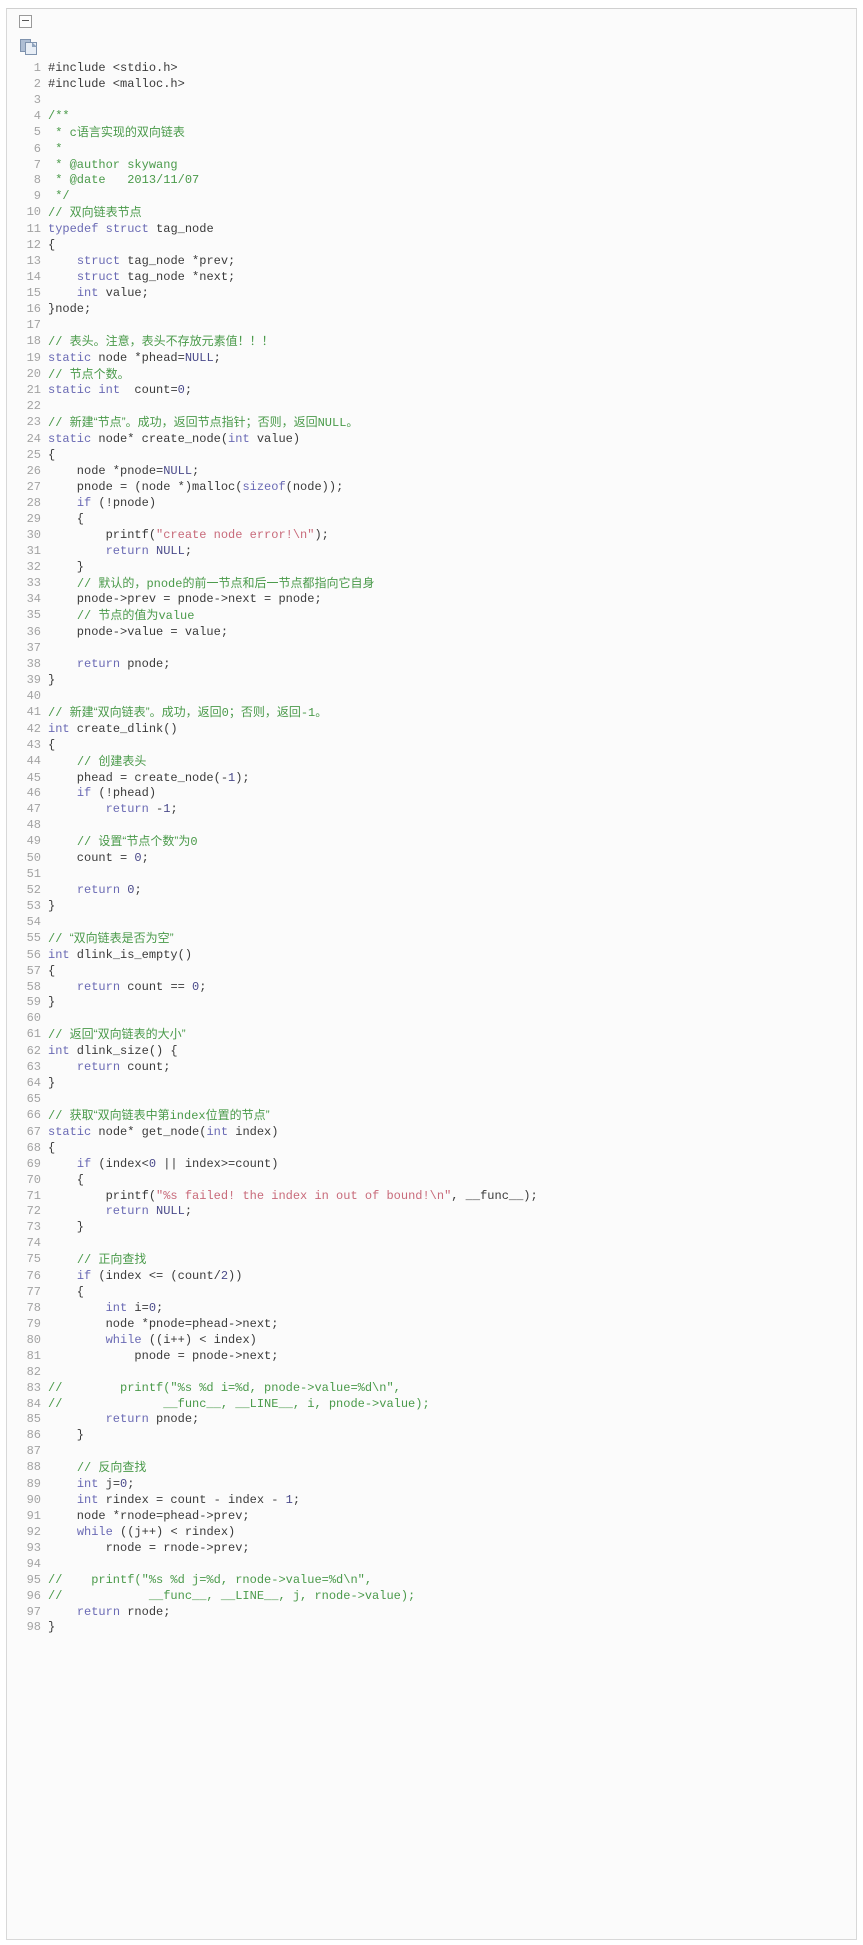 This screenshot has width=863, height=1945. What do you see at coordinates (106, 471) in the screenshot?
I see `code-token-pl: node *pnode=` at bounding box center [106, 471].